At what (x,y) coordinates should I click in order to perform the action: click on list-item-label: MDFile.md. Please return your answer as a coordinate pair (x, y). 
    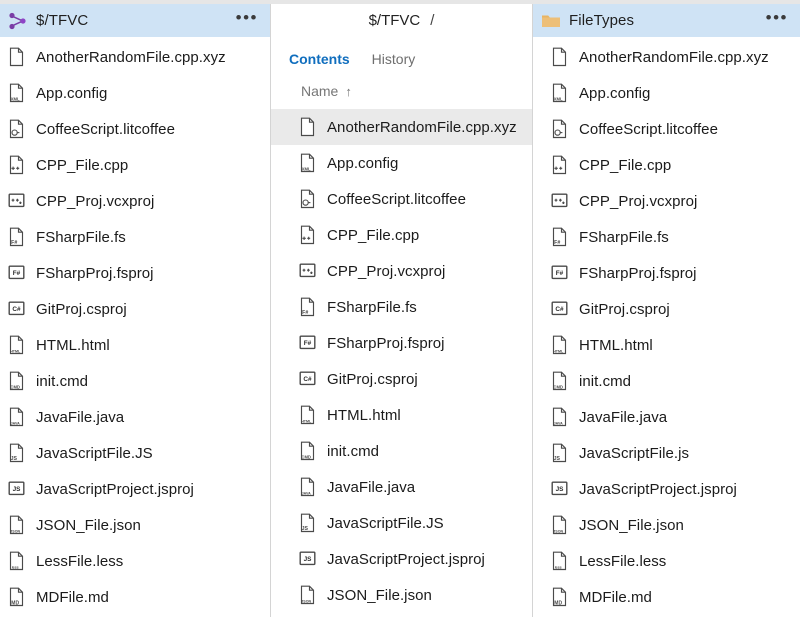
    Looking at the image, I should click on (615, 597).